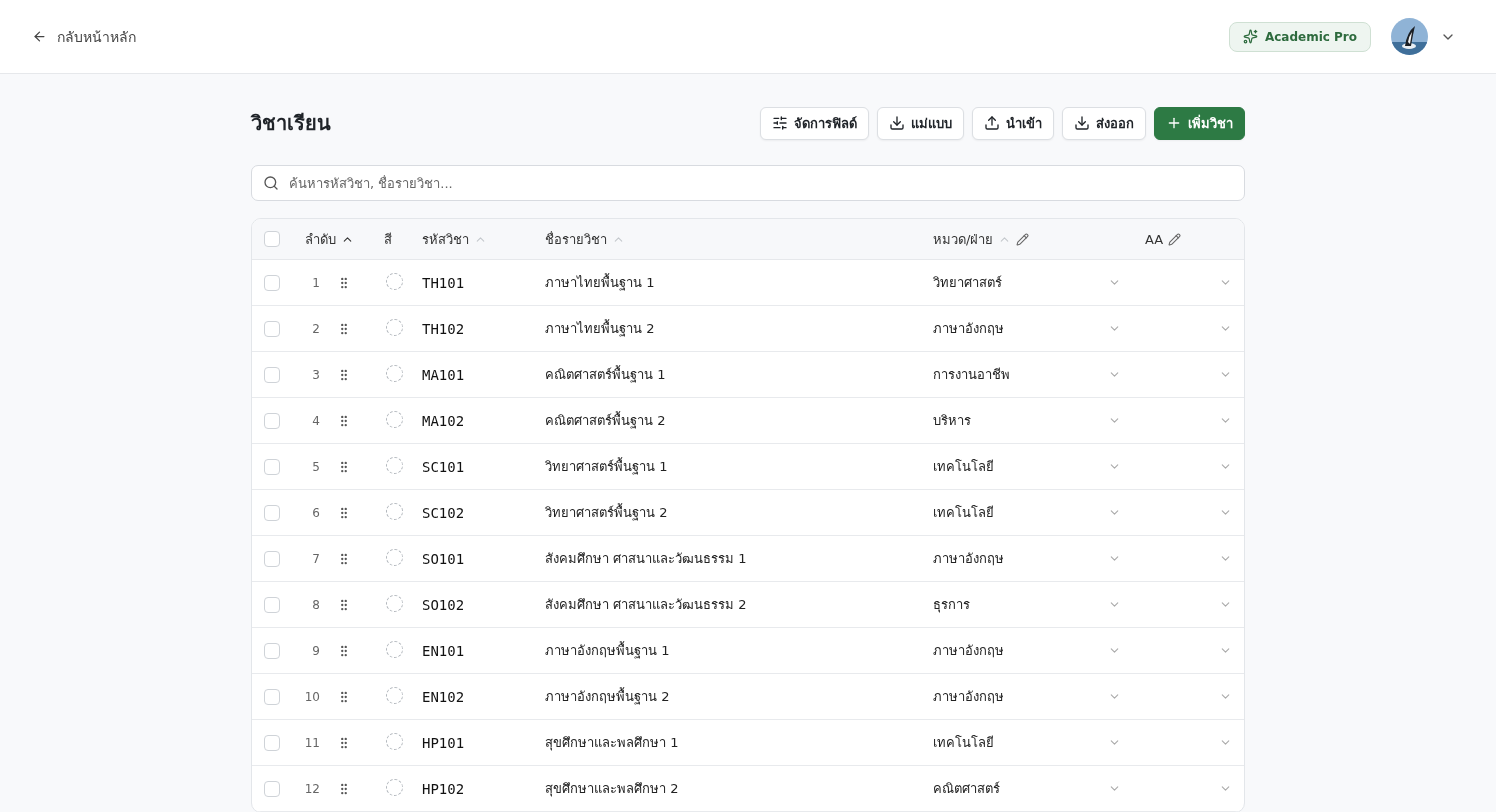 This screenshot has width=1496, height=812. Describe the element at coordinates (444, 512) in the screenshot. I see `subject-code: SC102` at that location.